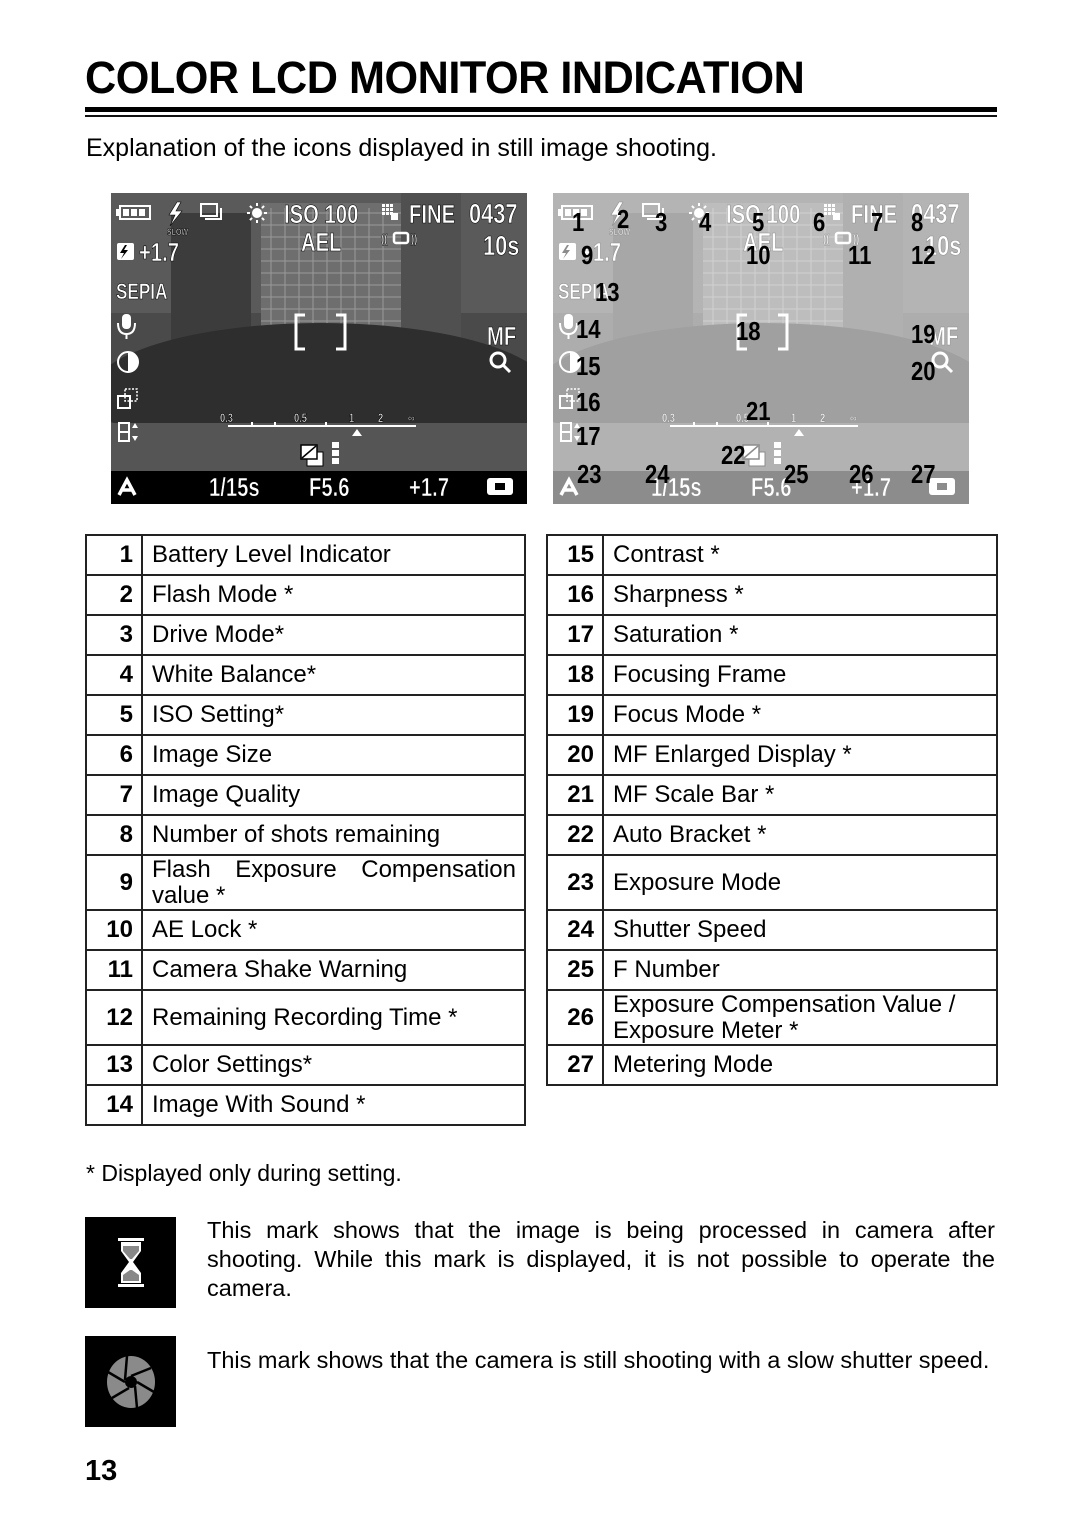  Describe the element at coordinates (305, 882) in the screenshot. I see `legend-row: 9 Flash Exposure Compensation value *` at that location.